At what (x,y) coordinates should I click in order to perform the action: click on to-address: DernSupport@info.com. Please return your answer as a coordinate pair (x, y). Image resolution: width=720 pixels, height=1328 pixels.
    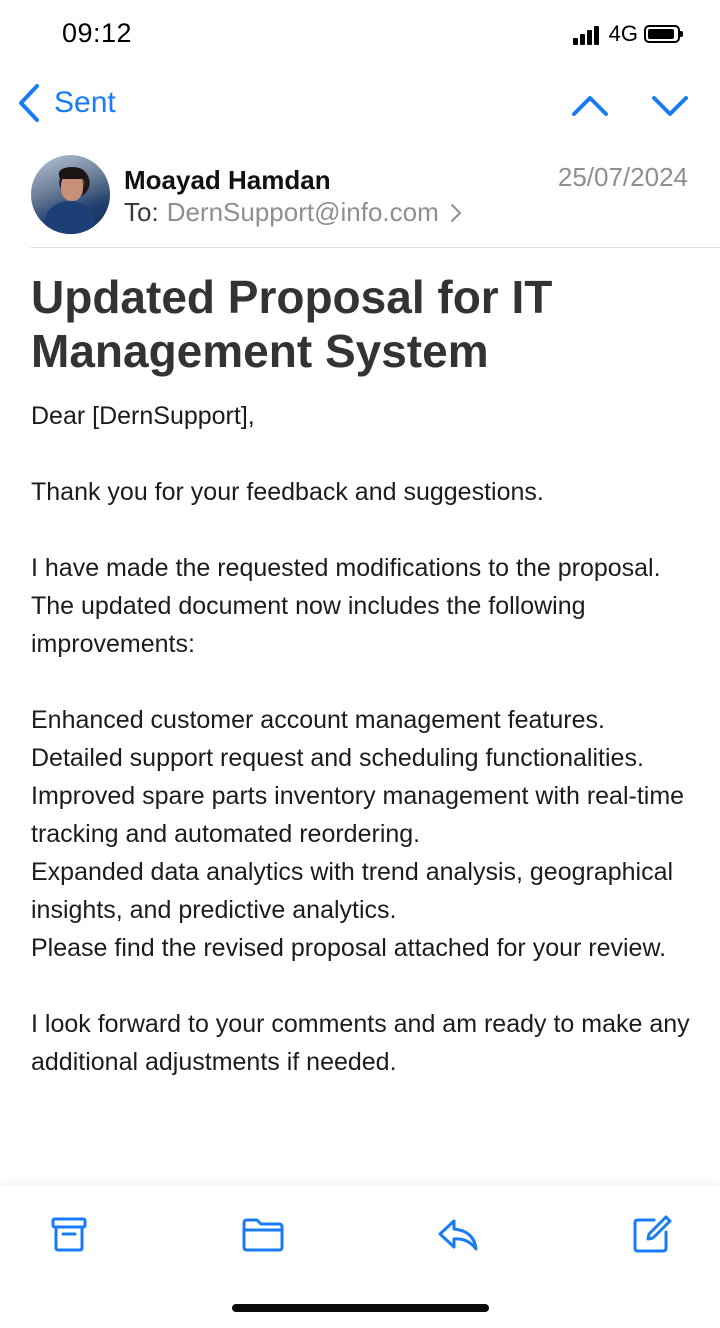
    Looking at the image, I should click on (303, 212).